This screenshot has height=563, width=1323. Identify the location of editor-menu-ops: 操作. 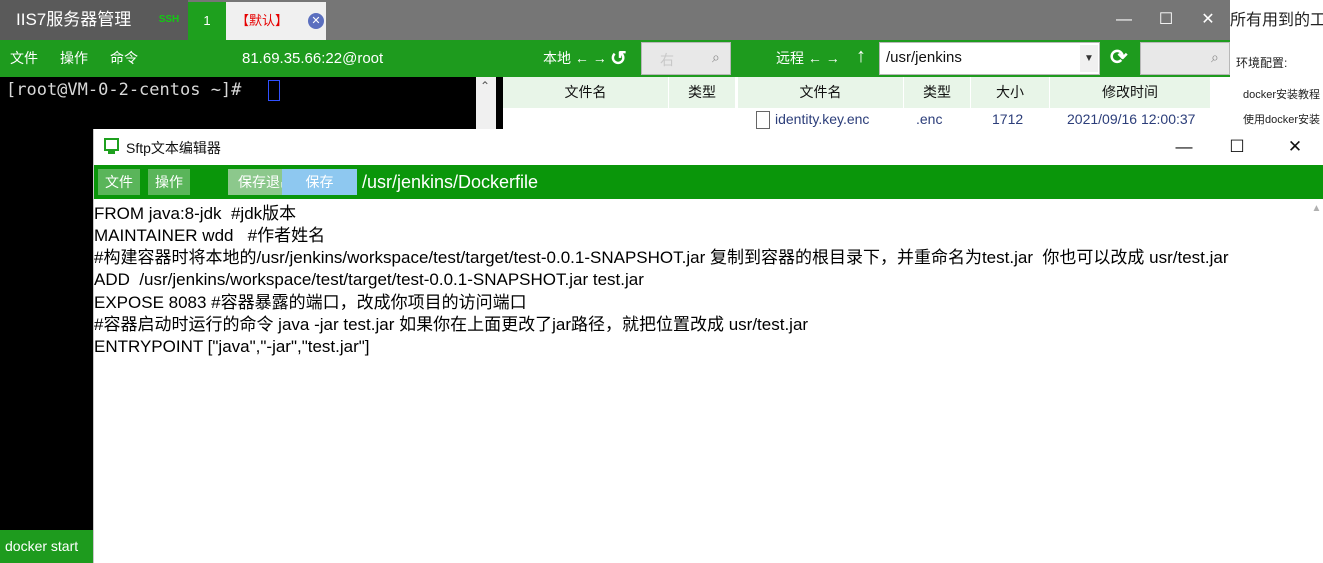
(169, 182).